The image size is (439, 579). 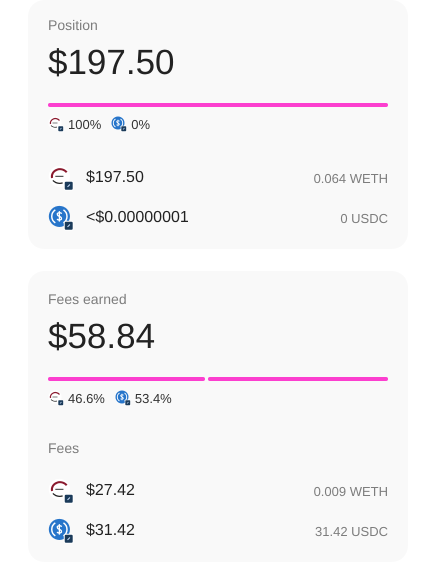 I want to click on usd-amount: <$0.00000001, so click(x=138, y=218).